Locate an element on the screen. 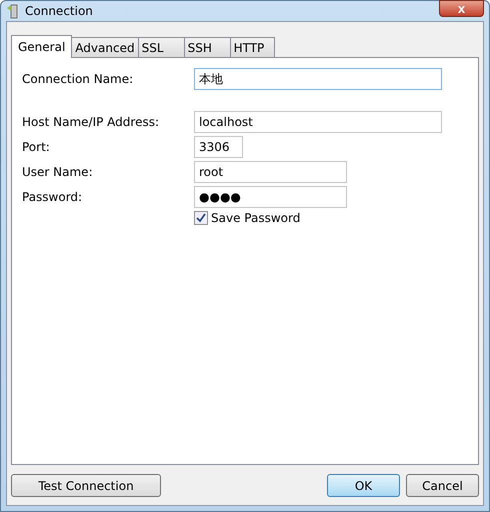  checkbox is located at coordinates (201, 218).